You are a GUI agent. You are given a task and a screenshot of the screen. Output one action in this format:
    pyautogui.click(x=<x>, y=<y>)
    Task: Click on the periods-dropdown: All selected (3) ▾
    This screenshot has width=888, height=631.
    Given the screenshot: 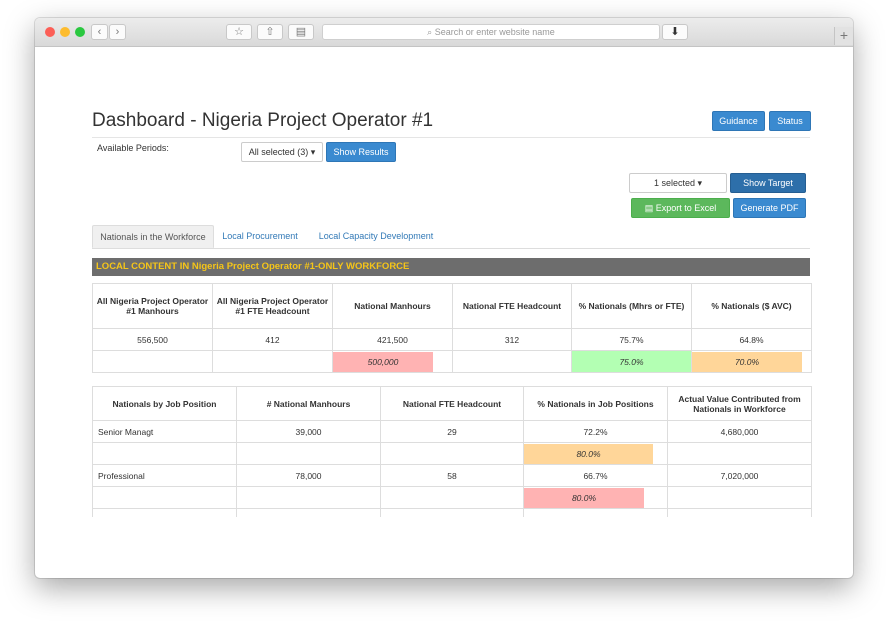 What is the action you would take?
    pyautogui.click(x=282, y=152)
    